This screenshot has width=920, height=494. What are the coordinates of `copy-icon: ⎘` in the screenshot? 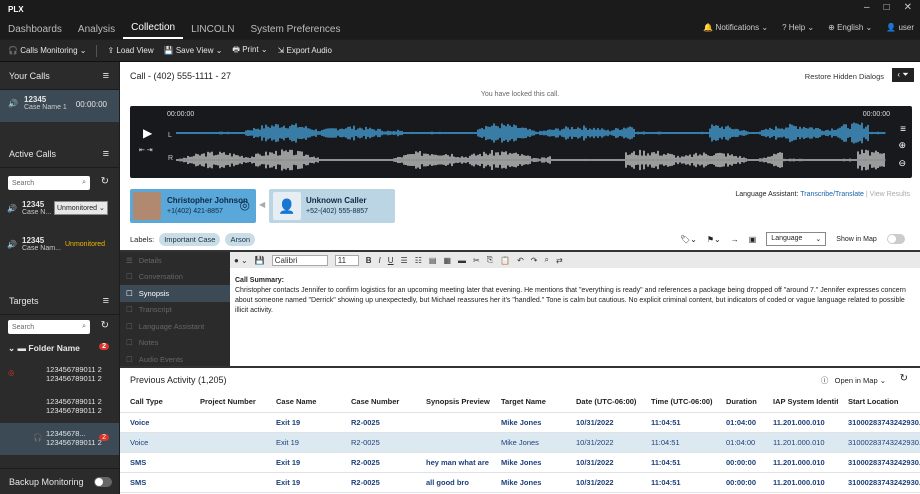 It's located at (490, 260).